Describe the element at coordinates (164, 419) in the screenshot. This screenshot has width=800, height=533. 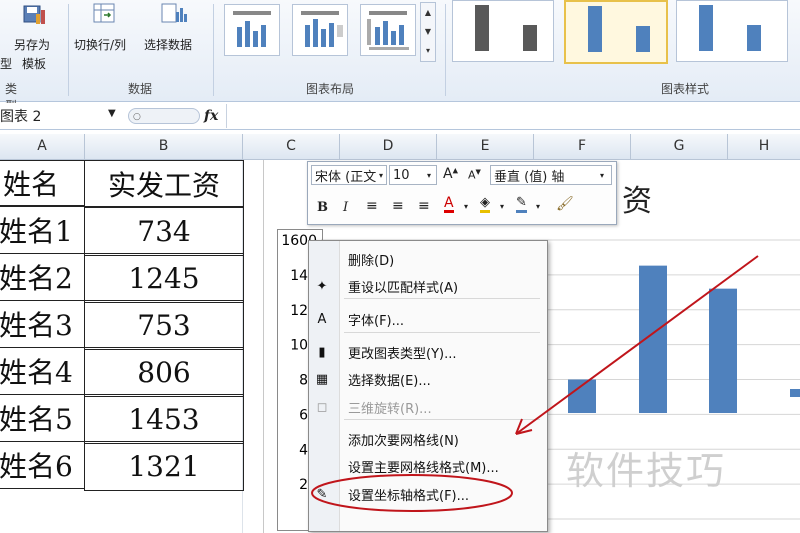
I see `salary-cell: 1453` at that location.